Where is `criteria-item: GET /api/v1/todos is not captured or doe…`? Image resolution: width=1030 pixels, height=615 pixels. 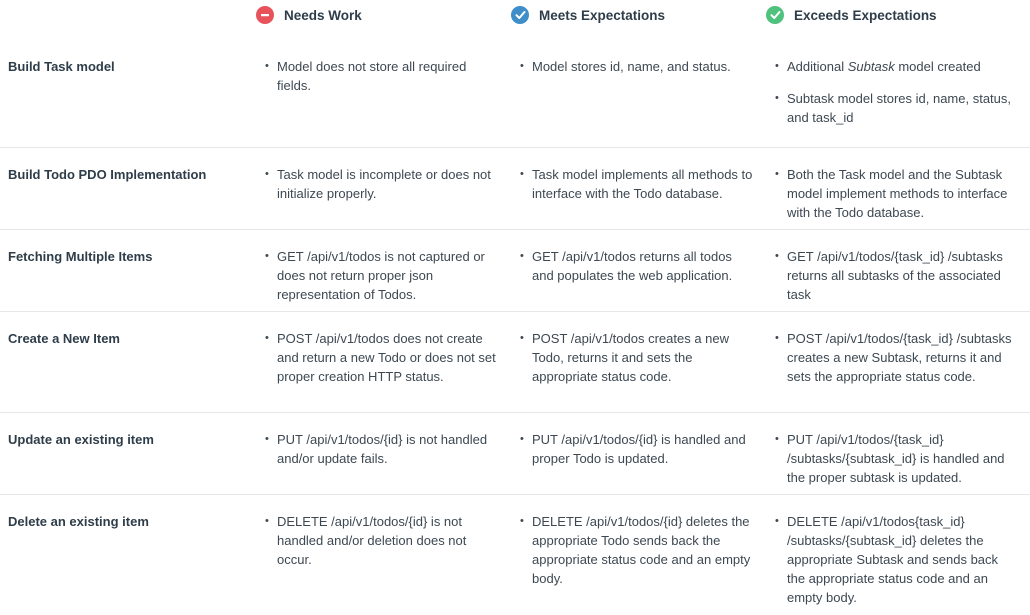
criteria-item: GET /api/v1/todos is not captured or doe… is located at coordinates (383, 275).